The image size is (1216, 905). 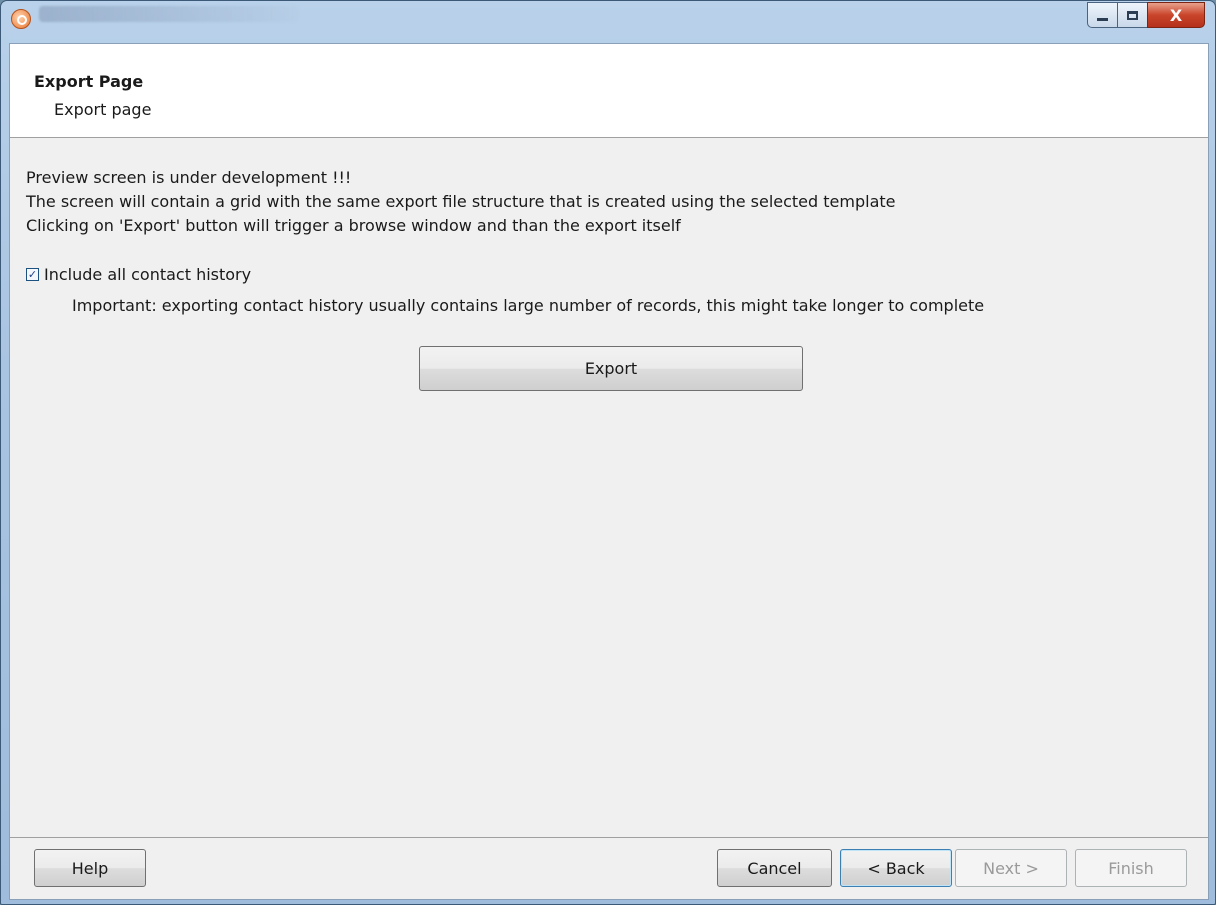 I want to click on close-icon: X, so click(x=1176, y=15).